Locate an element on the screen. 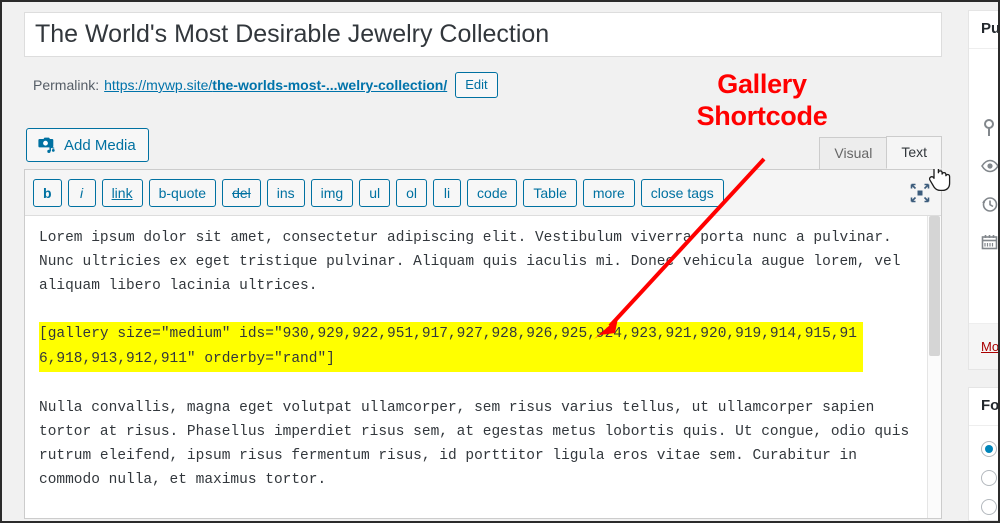 Image resolution: width=1000 pixels, height=523 pixels. content-scrollbar-thumb is located at coordinates (934, 286).